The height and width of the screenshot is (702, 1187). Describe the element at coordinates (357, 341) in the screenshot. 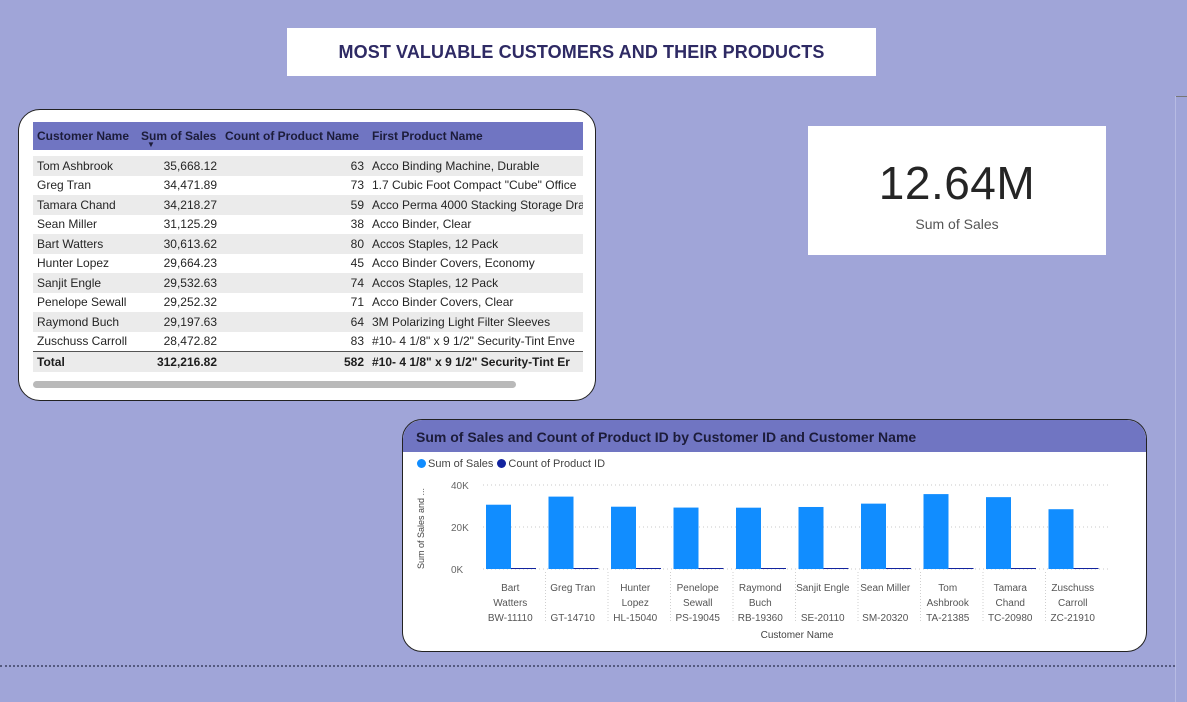

I see `cell-count-of-product-name: 83` at that location.